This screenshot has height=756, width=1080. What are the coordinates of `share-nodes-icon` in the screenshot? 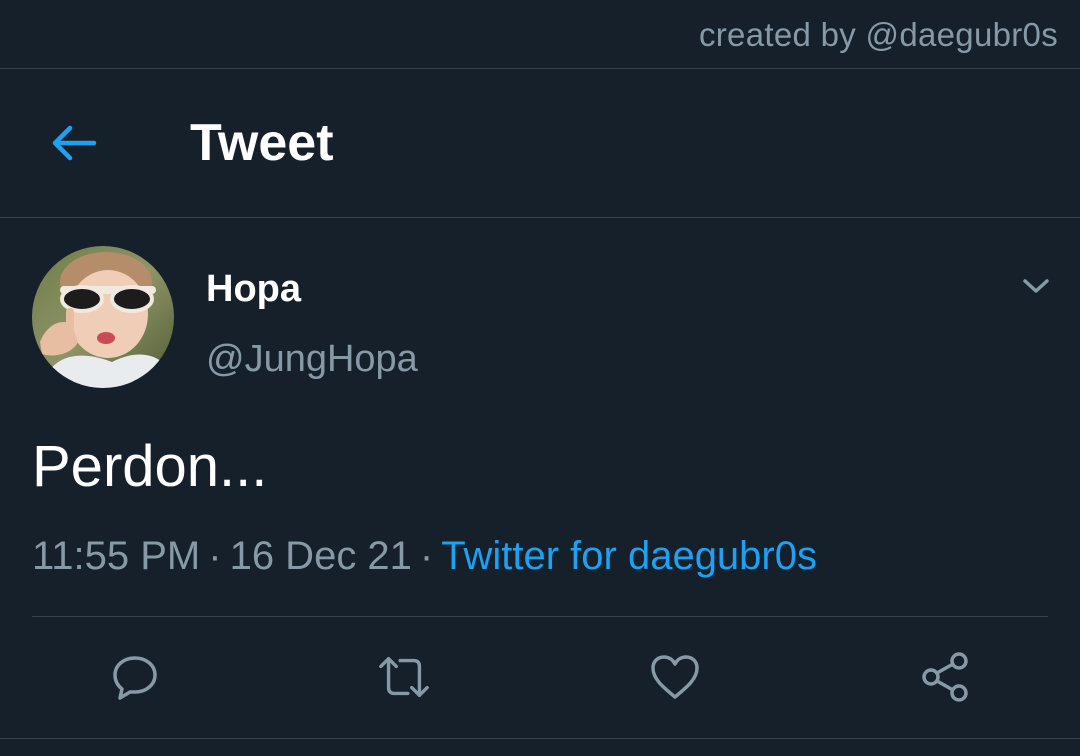 It's located at (945, 677).